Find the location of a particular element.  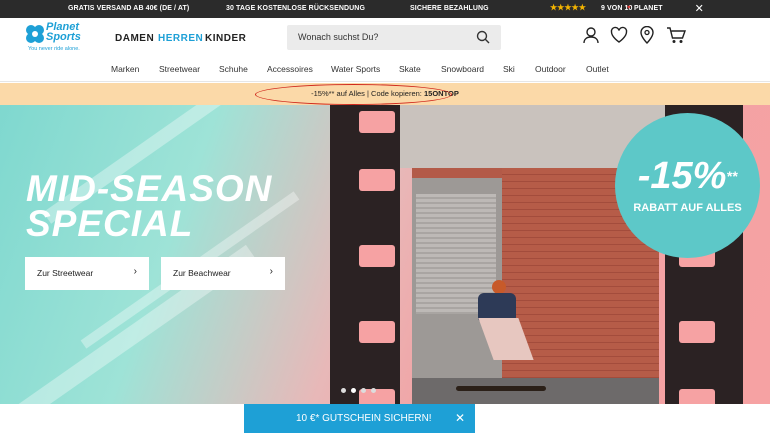

logo-wordmark: Planet Sports is located at coordinates (63, 32).